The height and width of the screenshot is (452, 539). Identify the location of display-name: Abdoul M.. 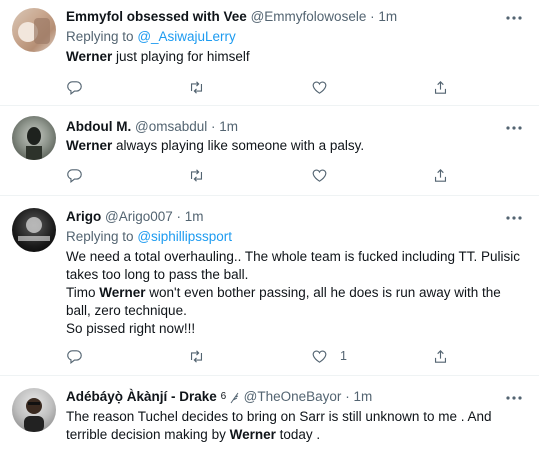
(98, 126).